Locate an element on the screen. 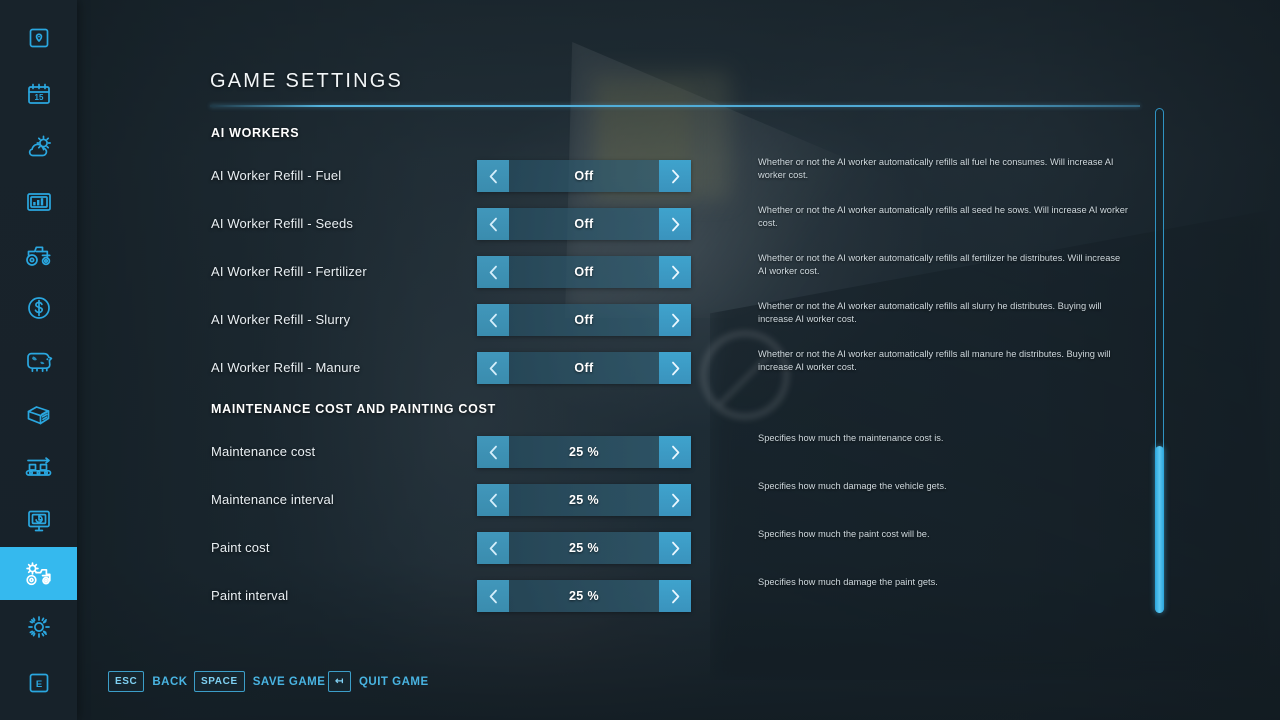 The height and width of the screenshot is (720, 1280). sidebar-item-quests is located at coordinates (38, 38).